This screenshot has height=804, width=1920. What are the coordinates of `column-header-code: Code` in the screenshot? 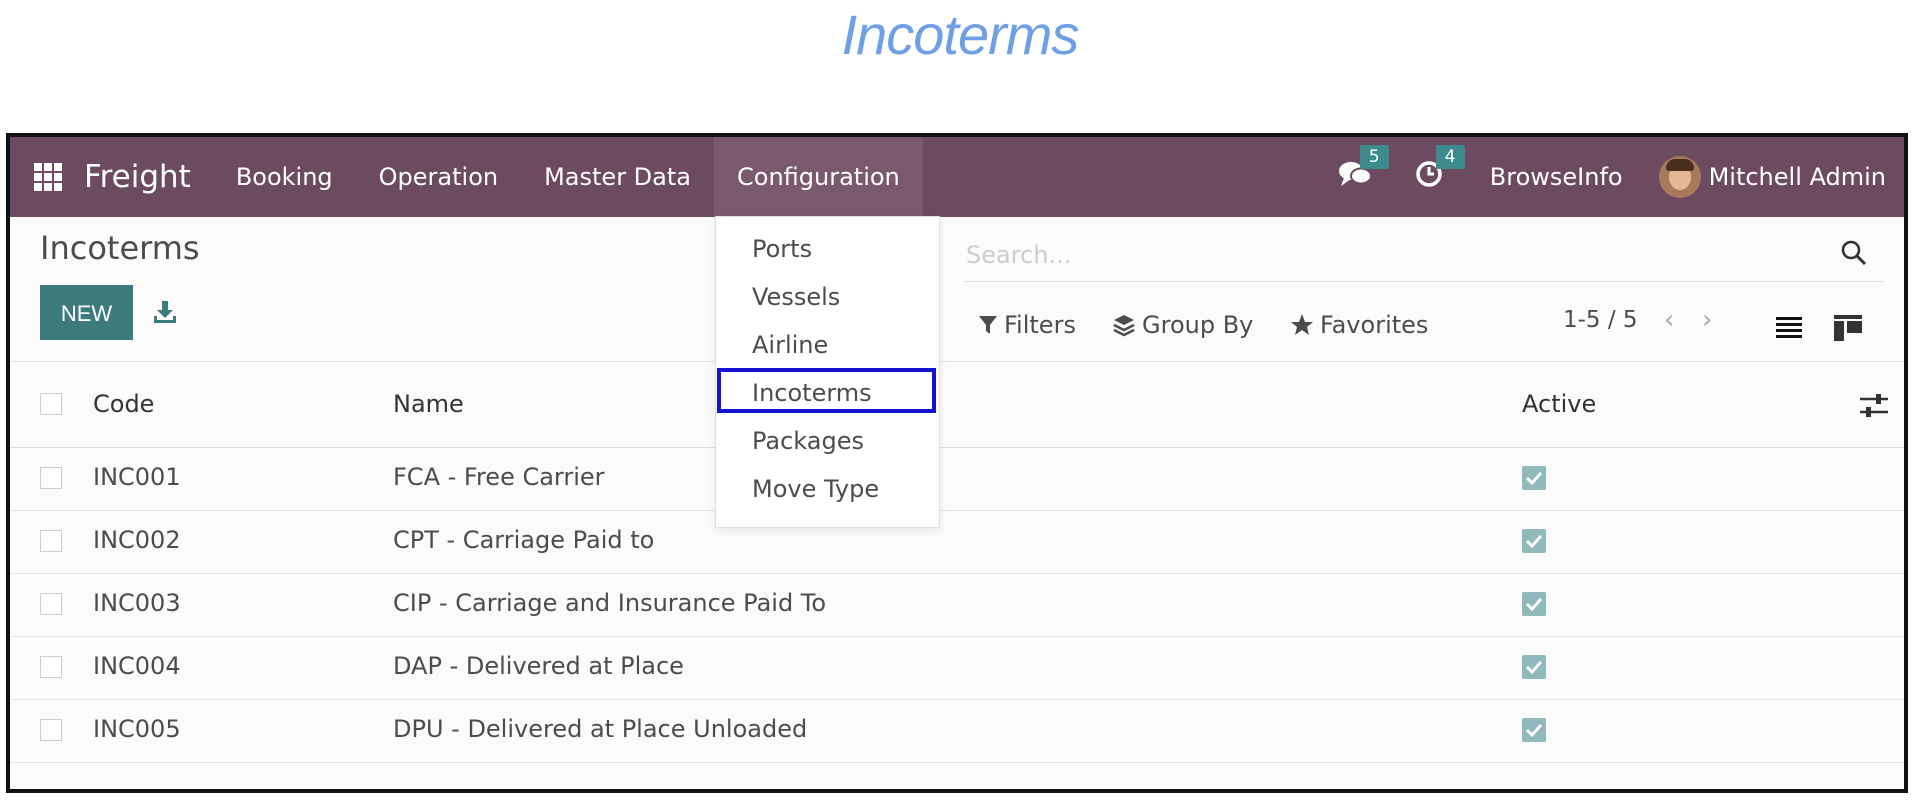 It's located at (123, 404).